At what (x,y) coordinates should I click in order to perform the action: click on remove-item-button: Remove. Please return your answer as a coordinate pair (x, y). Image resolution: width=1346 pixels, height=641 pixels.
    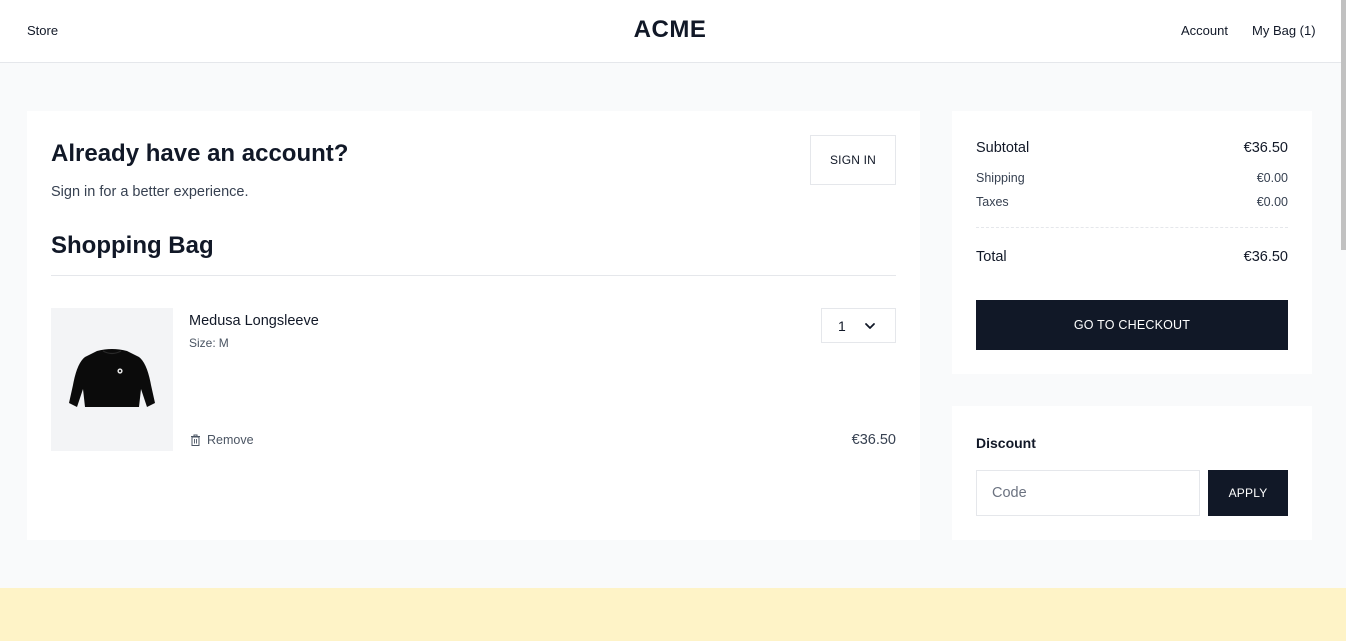
    Looking at the image, I should click on (222, 440).